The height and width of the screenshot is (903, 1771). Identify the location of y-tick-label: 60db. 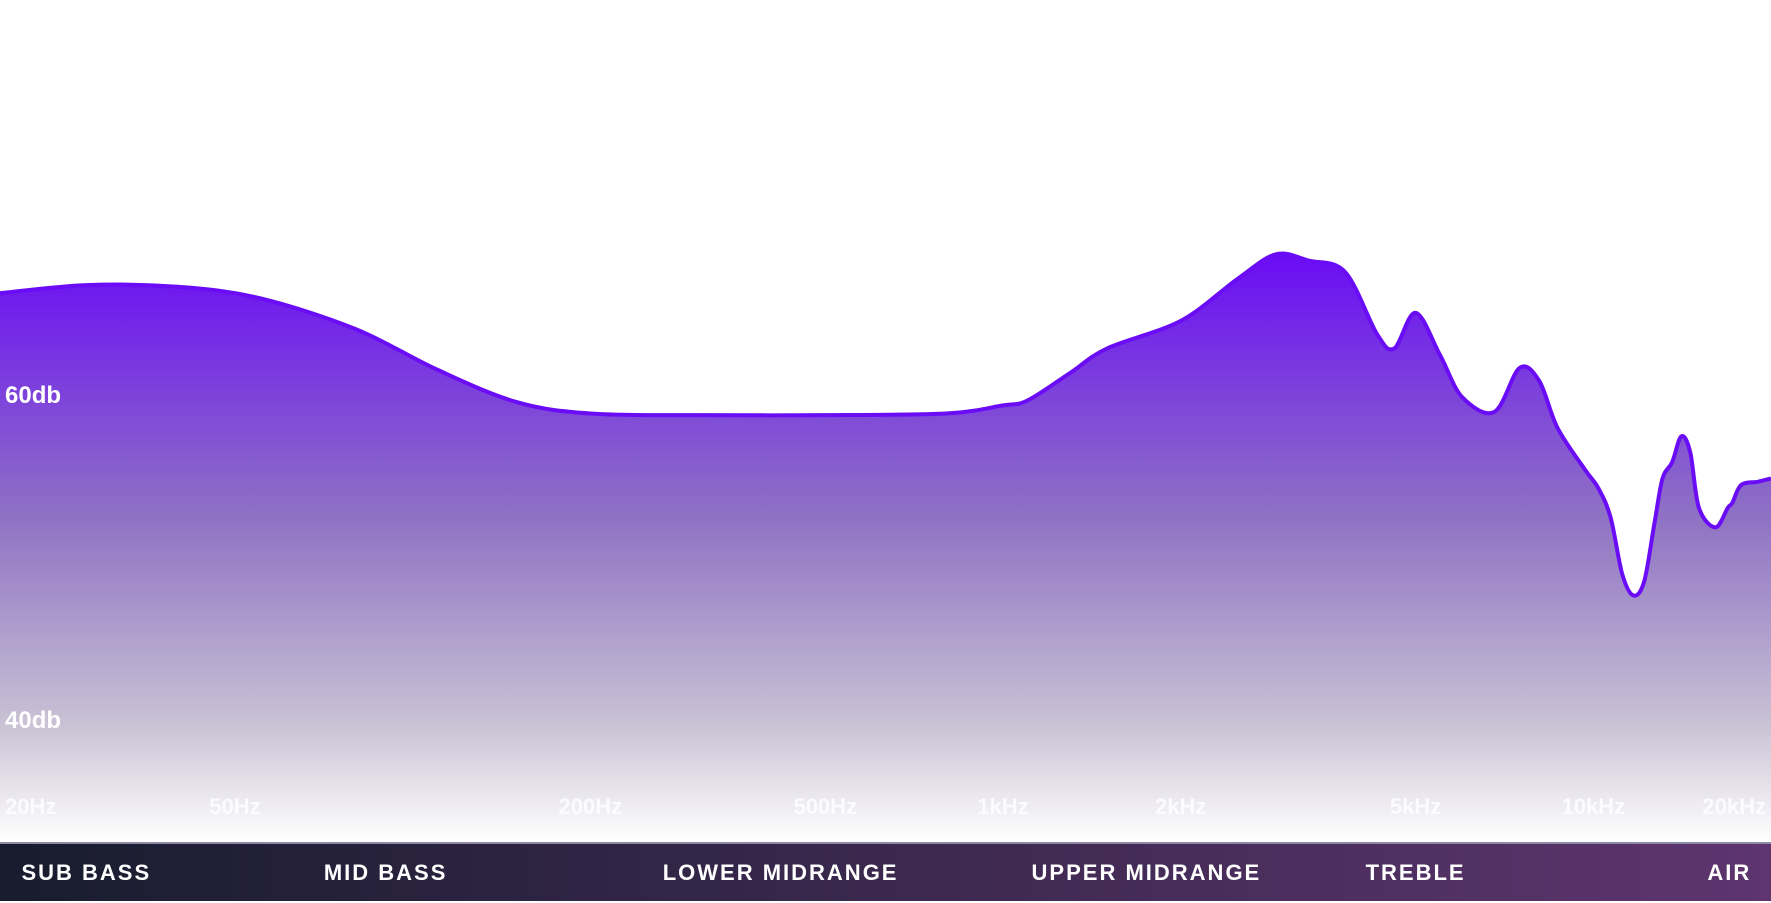
(33, 395).